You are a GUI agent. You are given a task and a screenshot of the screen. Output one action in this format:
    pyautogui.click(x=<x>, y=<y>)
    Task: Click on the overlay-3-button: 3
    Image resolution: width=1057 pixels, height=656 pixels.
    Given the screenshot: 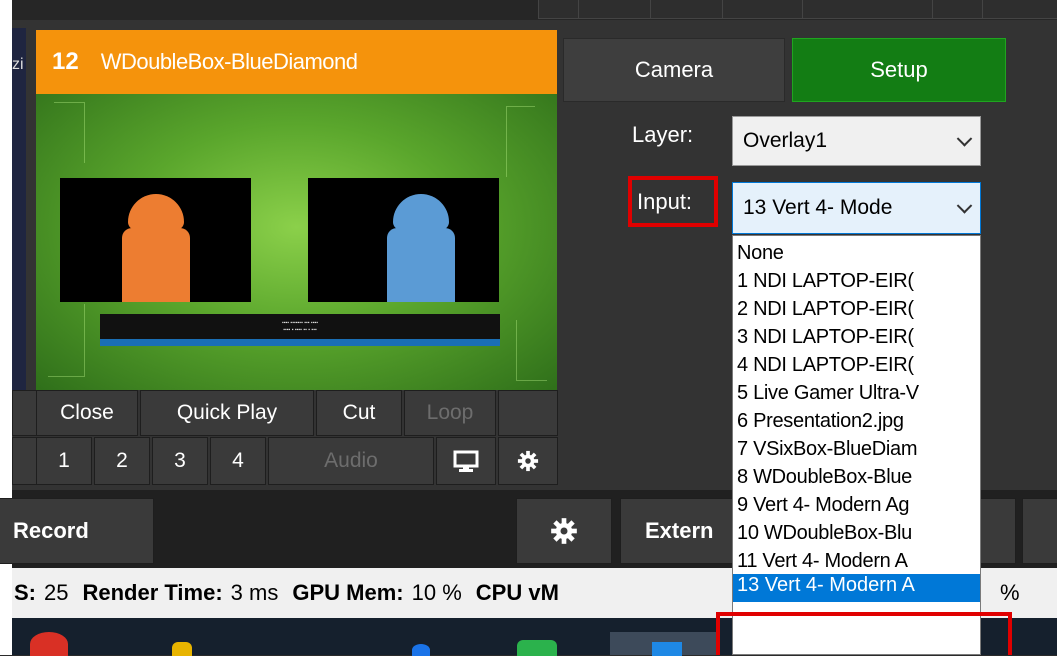 What is the action you would take?
    pyautogui.click(x=180, y=461)
    